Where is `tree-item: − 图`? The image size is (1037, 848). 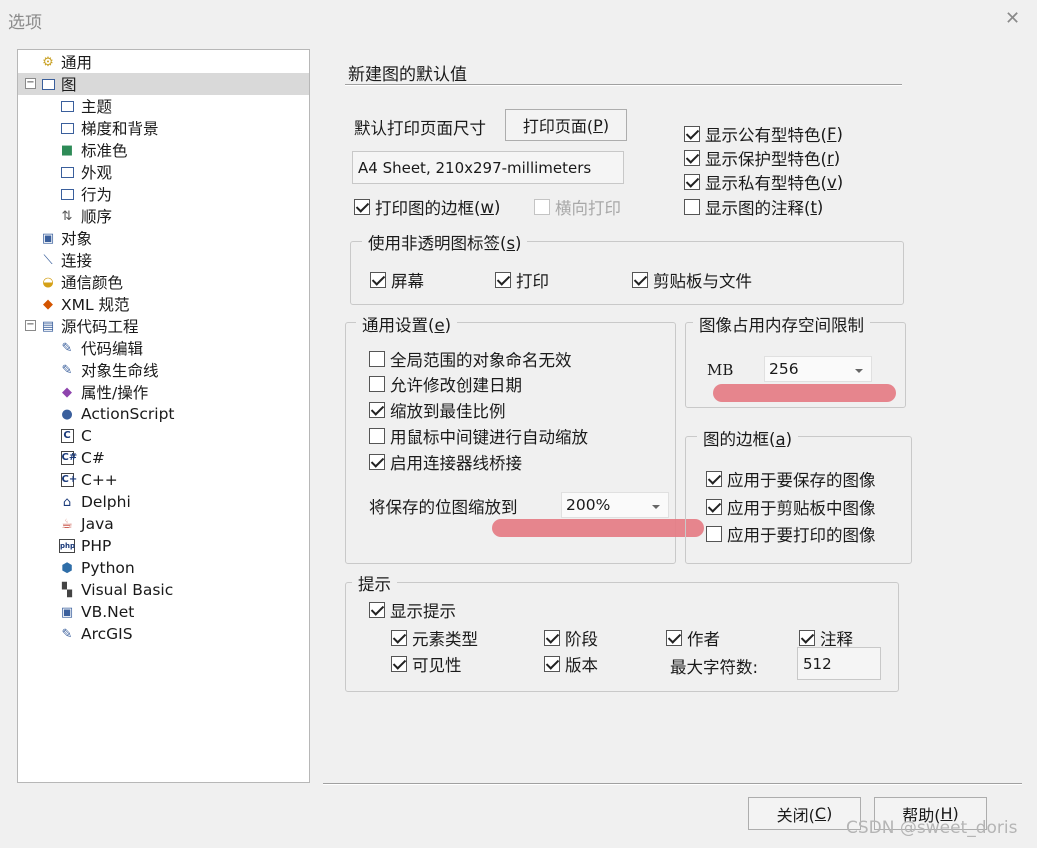 tree-item: − 图 is located at coordinates (163, 84).